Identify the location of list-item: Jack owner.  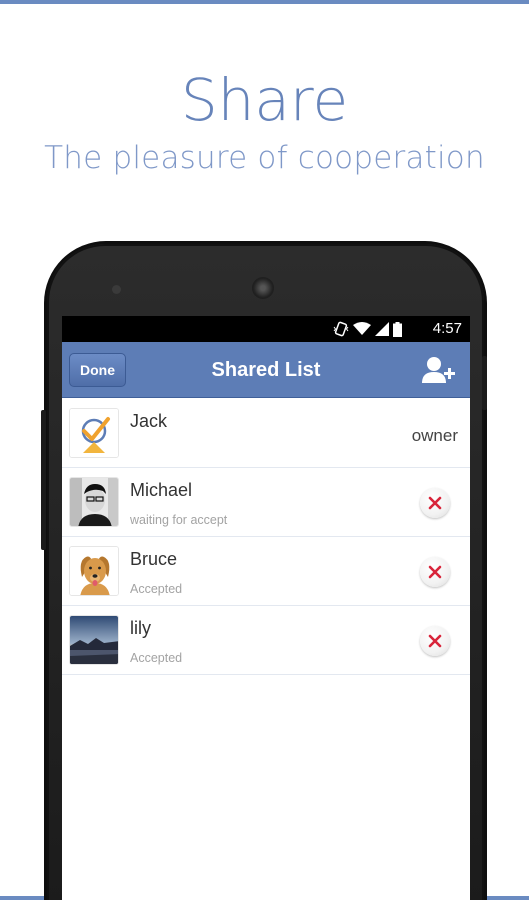
(266, 433).